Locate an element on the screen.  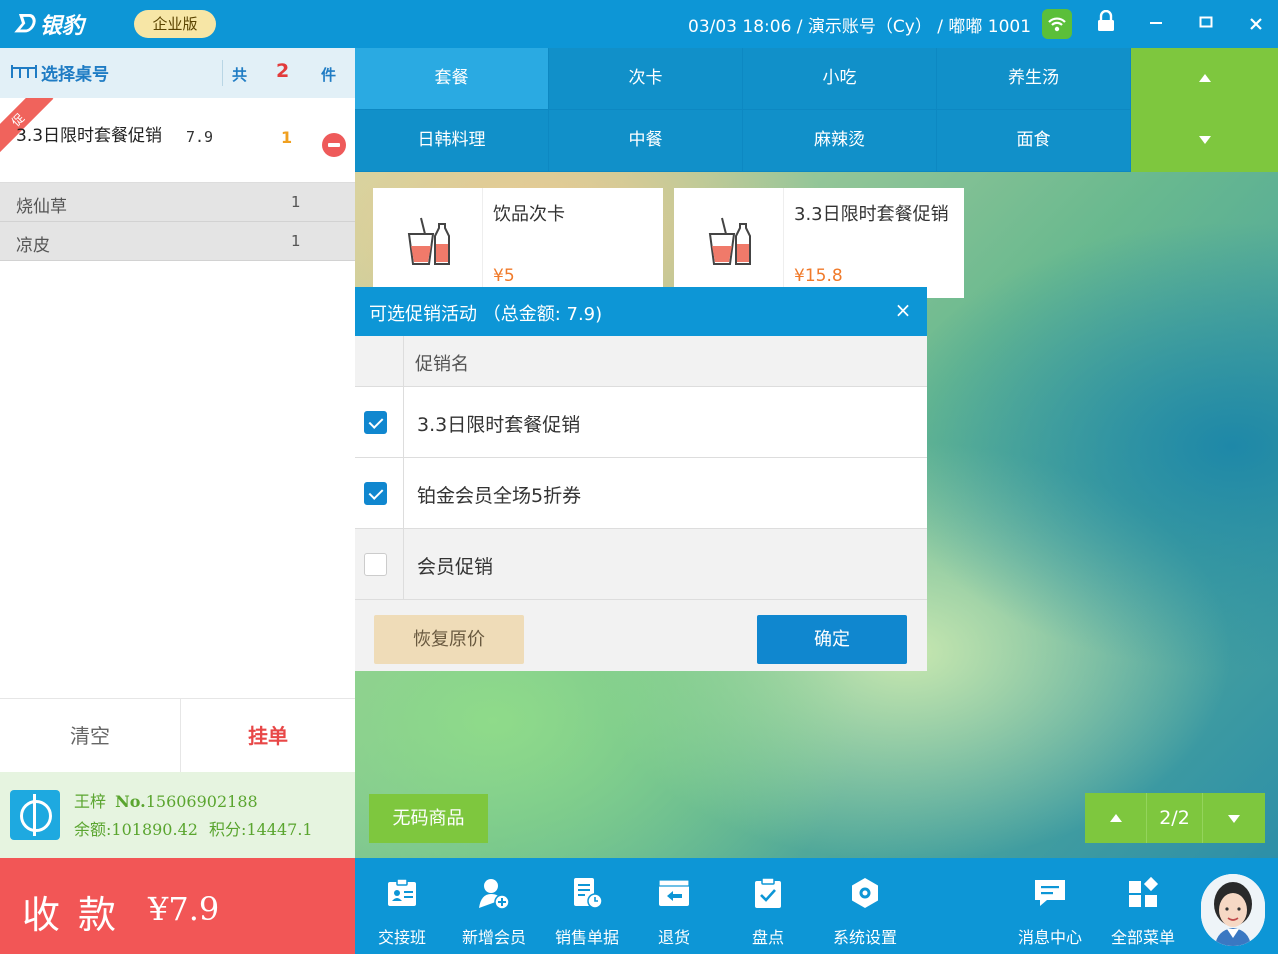
category-tab: 养生汤 is located at coordinates (1033, 78).